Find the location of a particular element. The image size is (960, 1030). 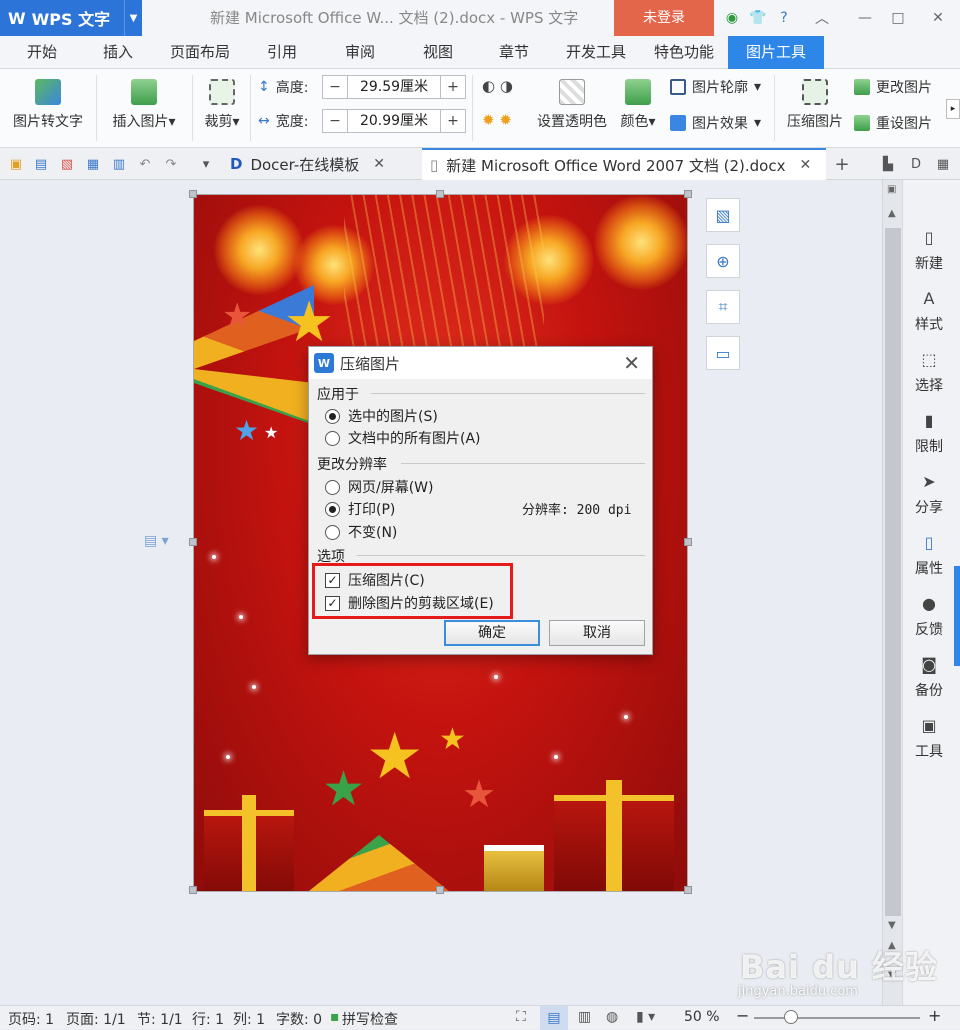

login-button: 未登录 is located at coordinates (664, 18).